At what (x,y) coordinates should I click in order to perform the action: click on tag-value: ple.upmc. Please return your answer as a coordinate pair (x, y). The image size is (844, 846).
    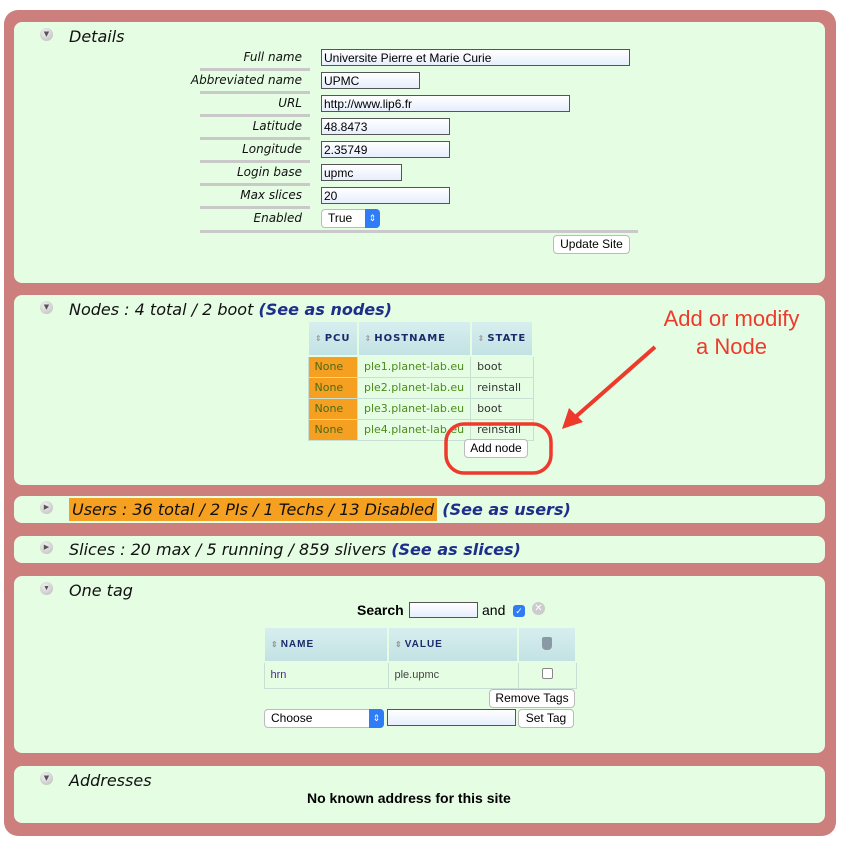
    Looking at the image, I should click on (453, 675).